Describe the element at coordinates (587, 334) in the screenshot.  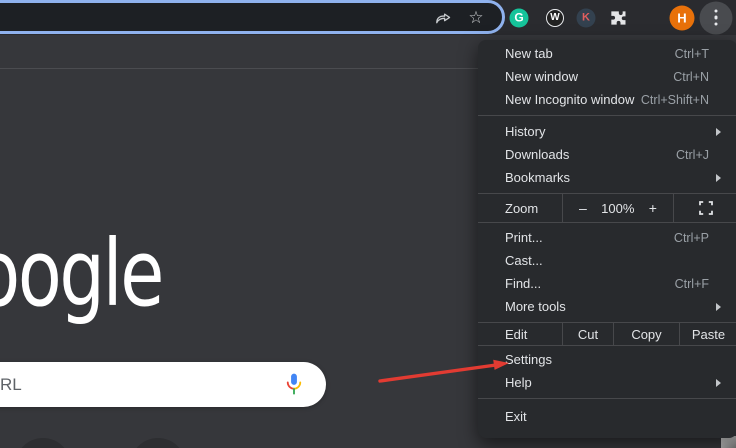
I see `cut-button: Cut` at that location.